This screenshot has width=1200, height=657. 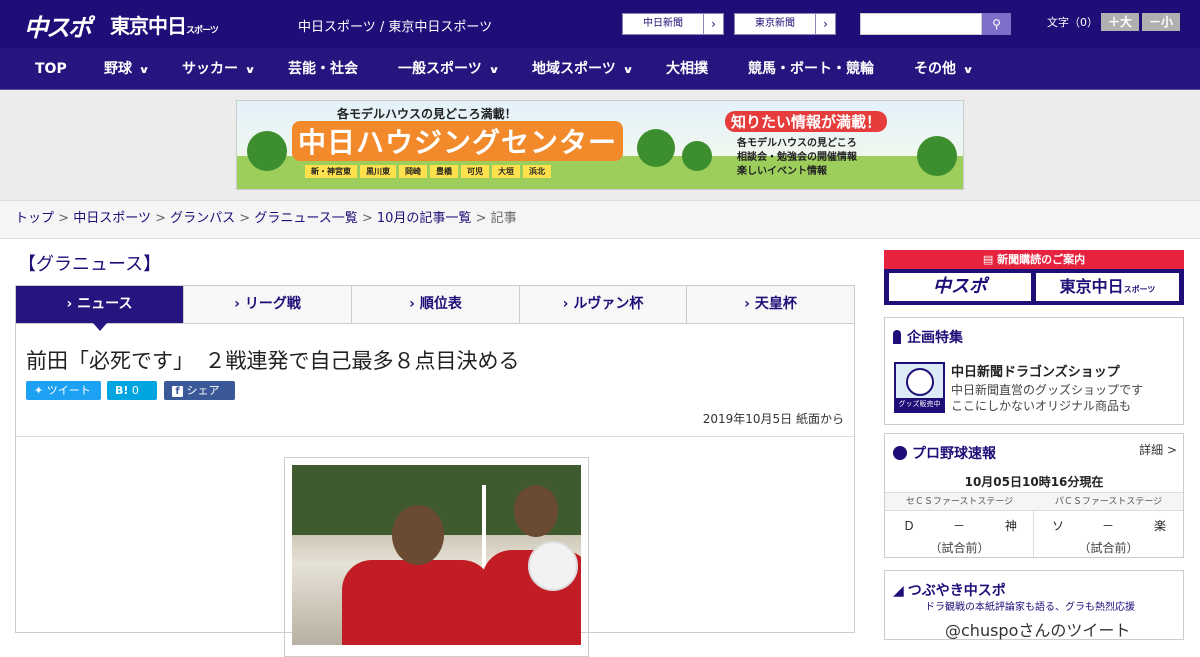 I want to click on hatena-count: 0, so click(x=135, y=390).